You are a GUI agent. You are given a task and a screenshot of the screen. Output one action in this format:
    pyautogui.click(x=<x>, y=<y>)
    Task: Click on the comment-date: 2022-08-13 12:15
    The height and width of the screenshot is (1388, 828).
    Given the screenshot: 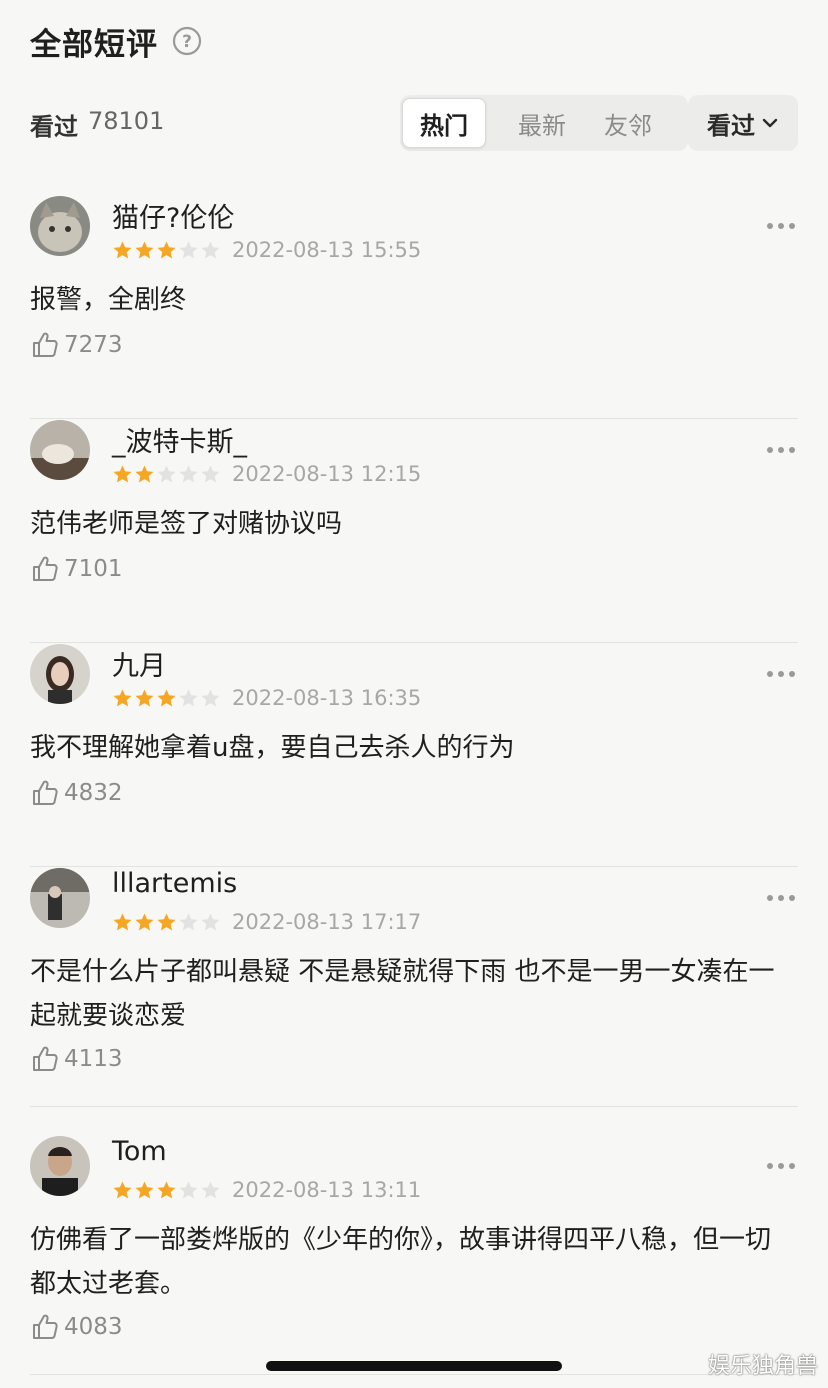 What is the action you would take?
    pyautogui.click(x=327, y=474)
    